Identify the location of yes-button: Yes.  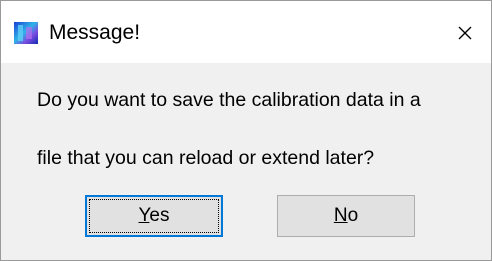
(154, 216).